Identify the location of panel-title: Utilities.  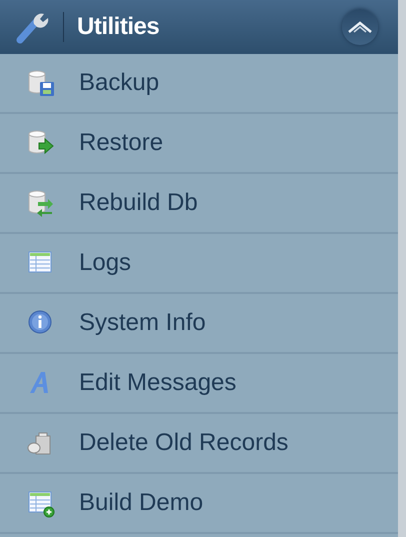
(118, 27).